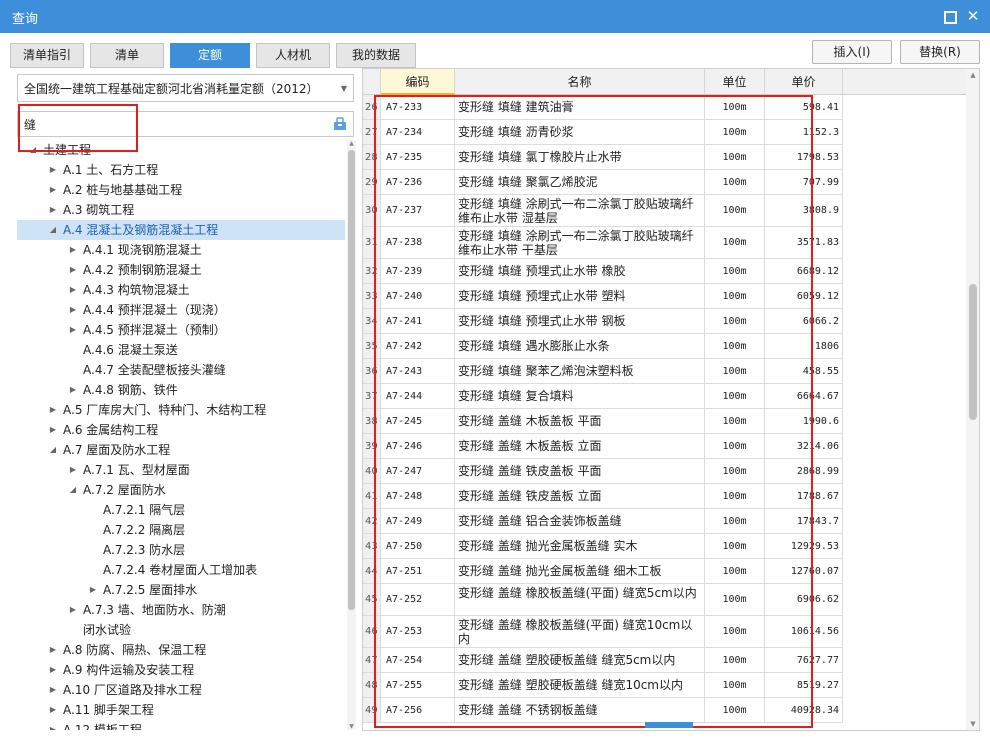 This screenshot has width=990, height=743. I want to click on insert-button: 插入(I), so click(852, 52).